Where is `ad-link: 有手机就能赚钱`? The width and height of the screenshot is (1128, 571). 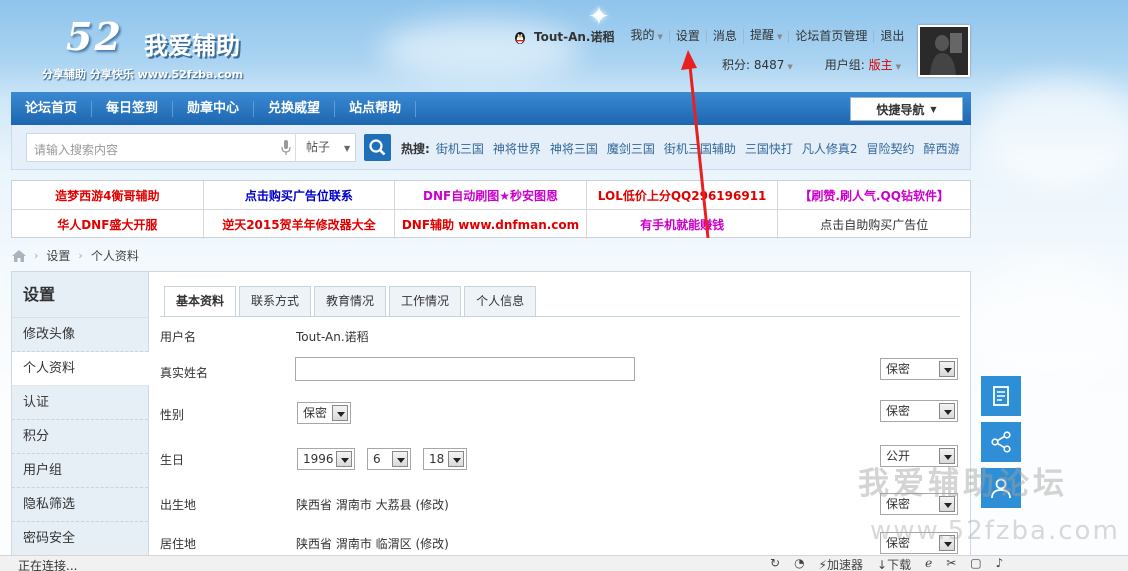 ad-link: 有手机就能赚钱 is located at coordinates (683, 224).